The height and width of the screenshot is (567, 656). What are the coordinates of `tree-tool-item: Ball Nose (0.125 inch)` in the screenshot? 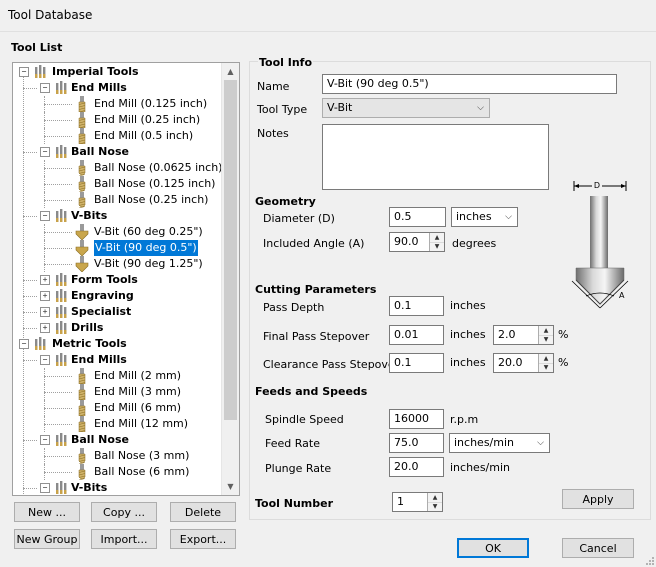 It's located at (117, 184).